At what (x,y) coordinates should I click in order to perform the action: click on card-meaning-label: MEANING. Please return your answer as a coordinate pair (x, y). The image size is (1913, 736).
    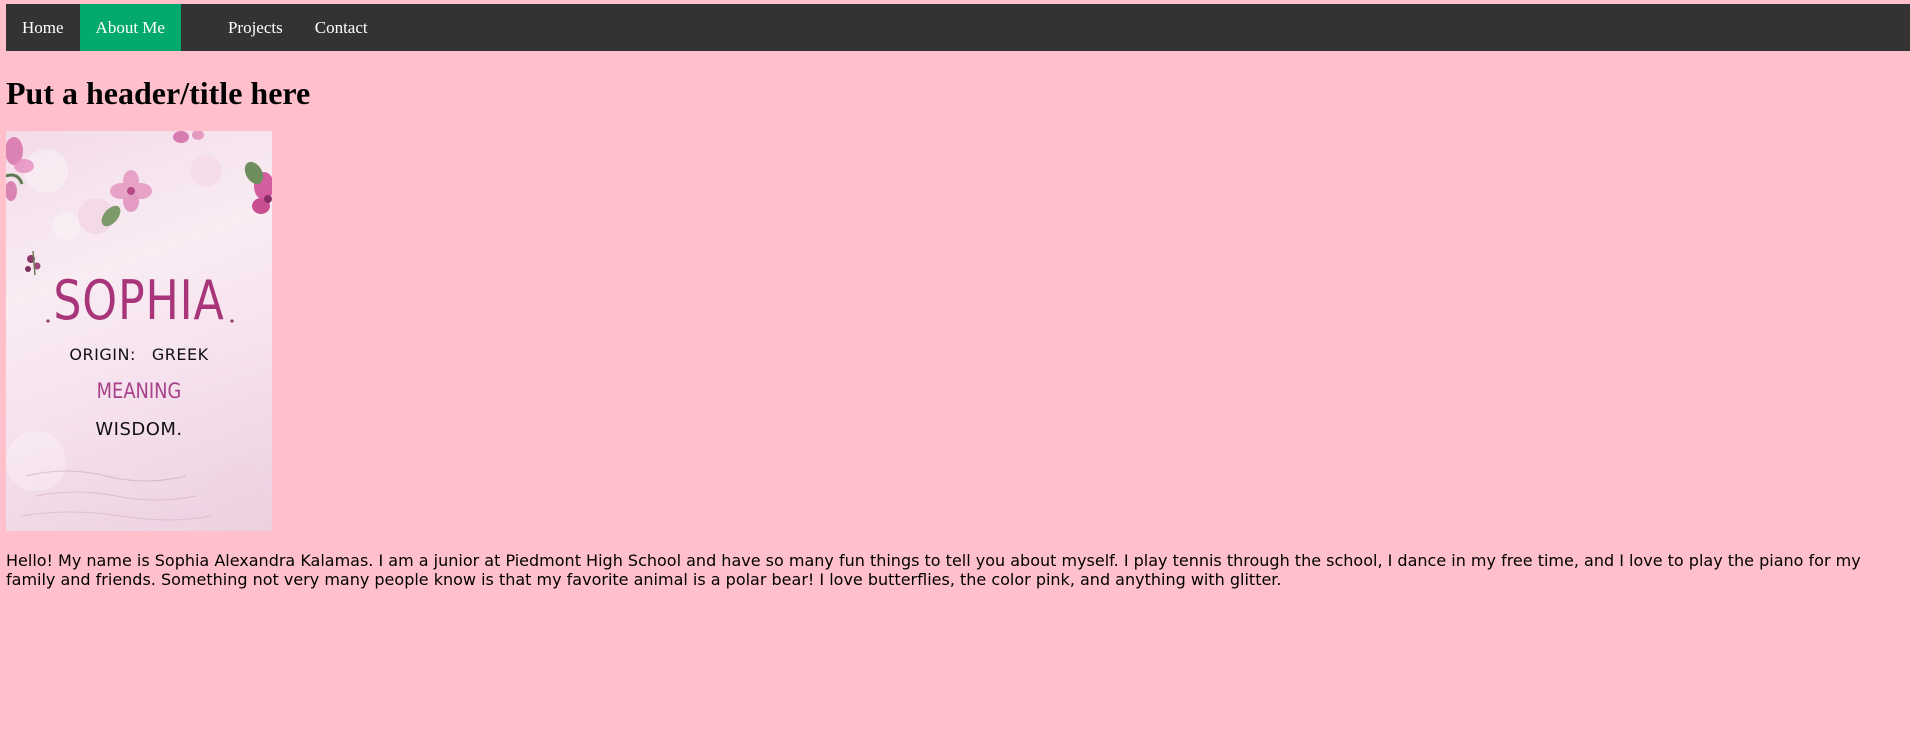
    Looking at the image, I should click on (139, 391).